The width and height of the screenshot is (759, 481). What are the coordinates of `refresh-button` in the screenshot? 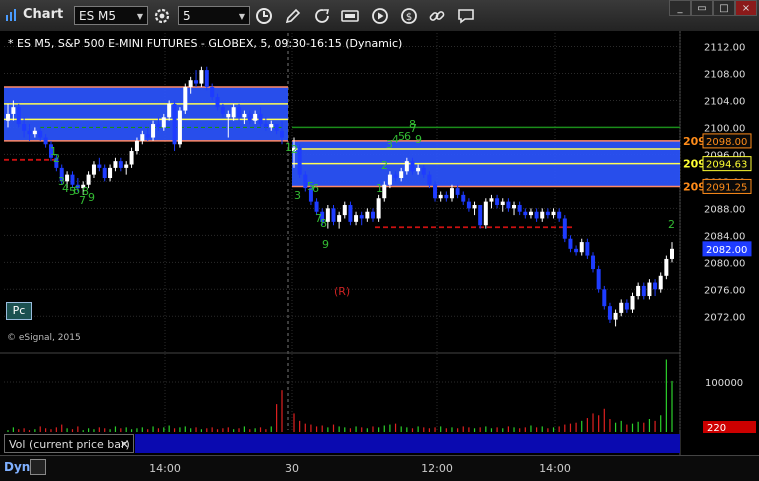 It's located at (322, 16).